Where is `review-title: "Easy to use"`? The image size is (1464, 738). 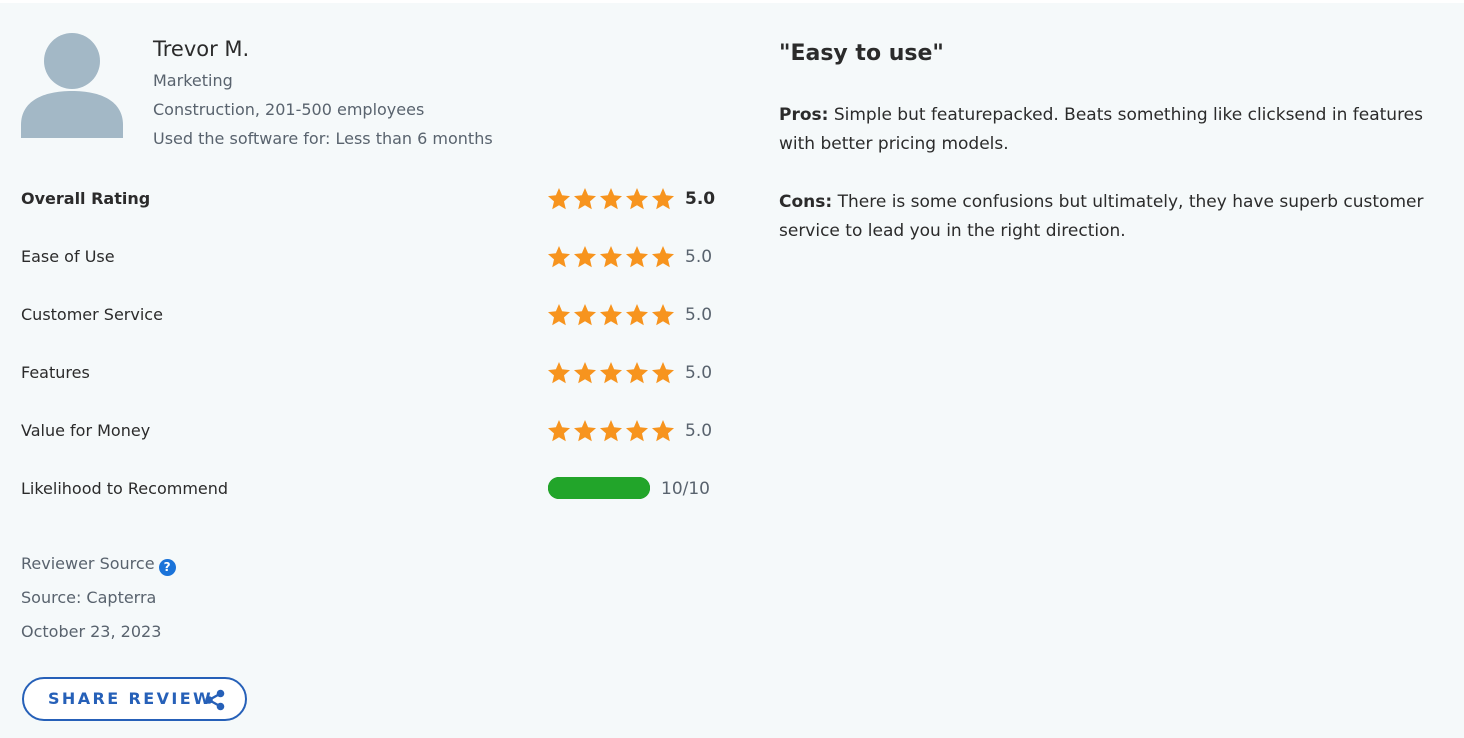
review-title: "Easy to use" is located at coordinates (861, 53).